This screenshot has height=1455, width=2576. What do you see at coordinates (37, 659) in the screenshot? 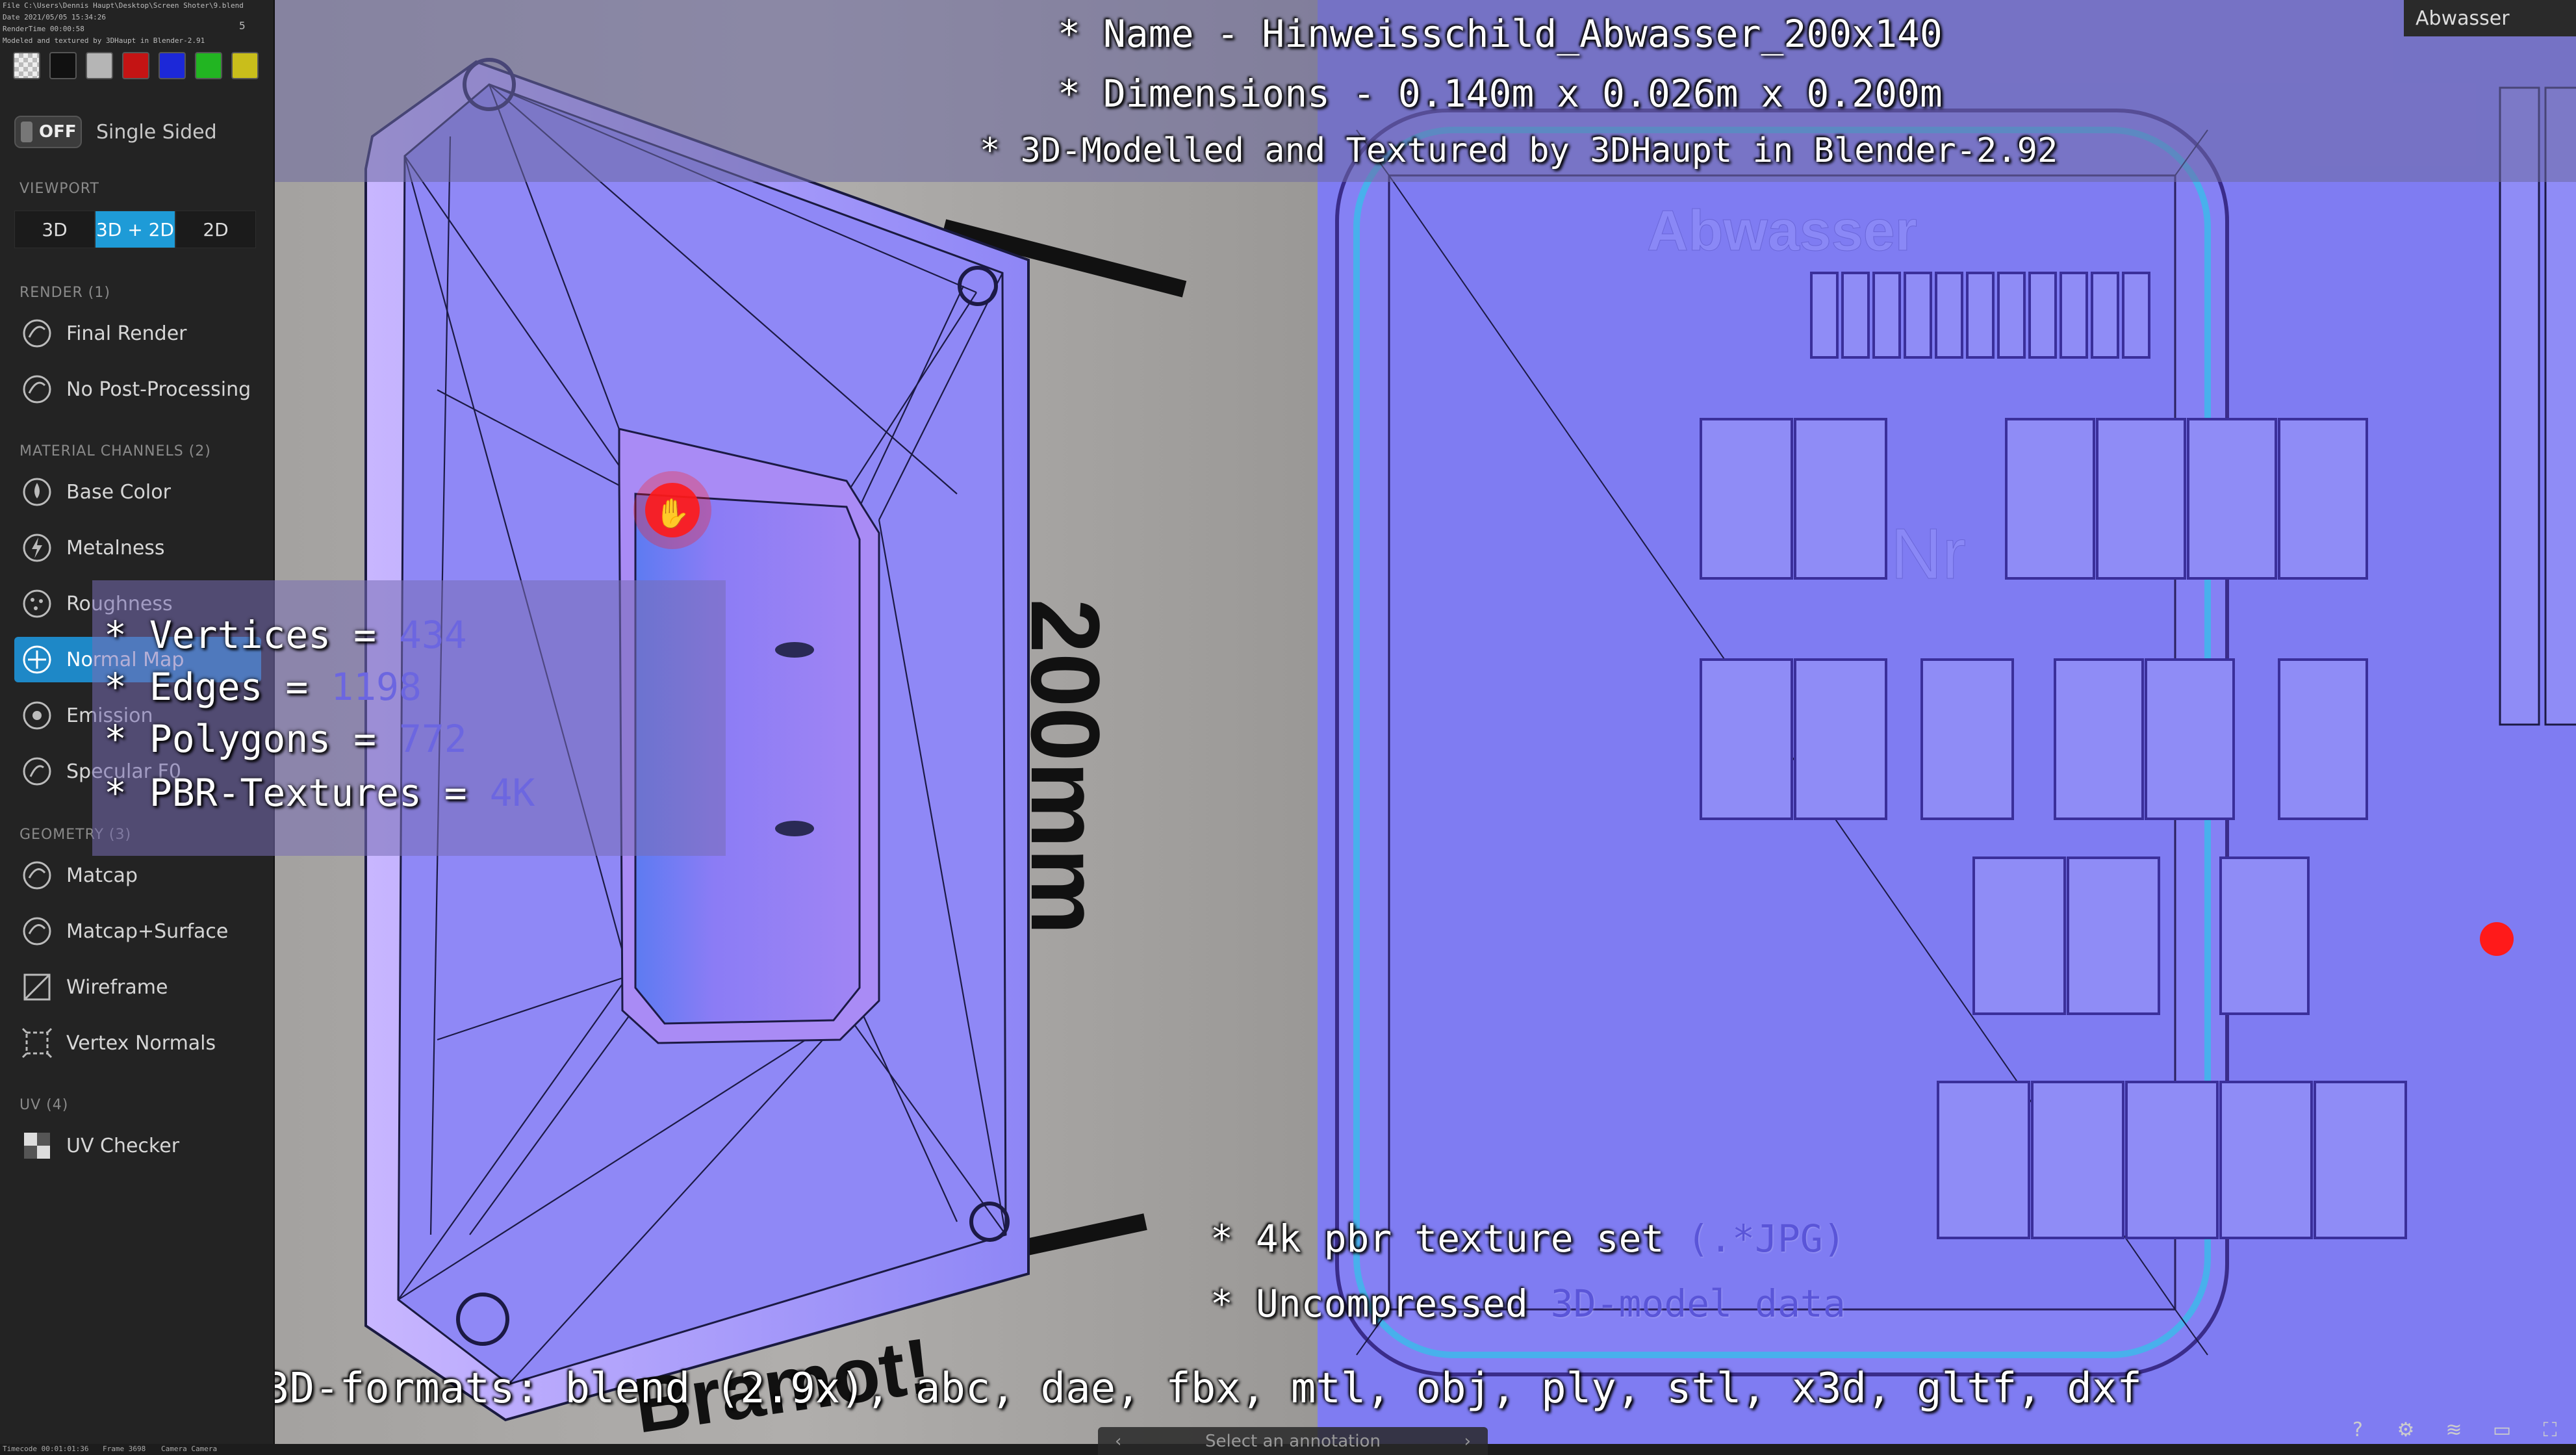
I see `normal-map-icon` at bounding box center [37, 659].